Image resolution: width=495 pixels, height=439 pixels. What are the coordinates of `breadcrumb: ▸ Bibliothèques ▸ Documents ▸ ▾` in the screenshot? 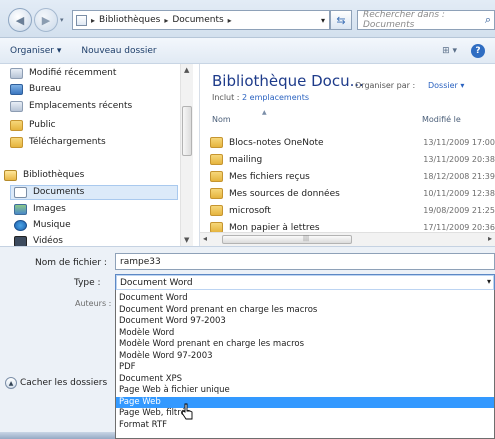 It's located at (201, 20).